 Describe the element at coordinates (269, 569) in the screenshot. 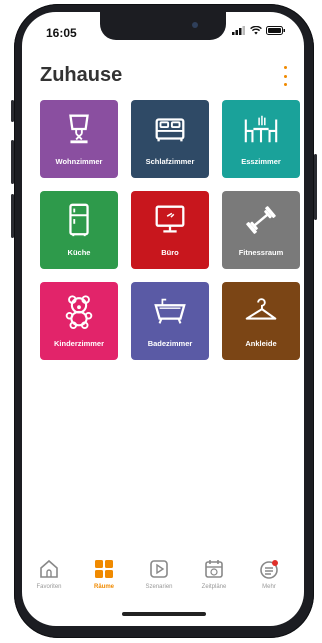

I see `more-icon` at that location.